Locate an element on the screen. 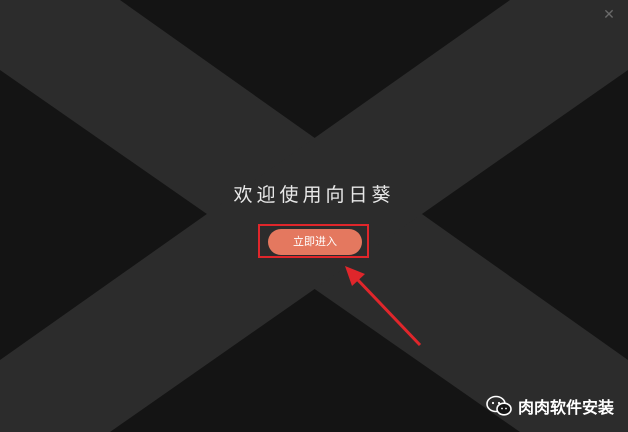  welcome-title: 欢迎使用向日葵 is located at coordinates (314, 195).